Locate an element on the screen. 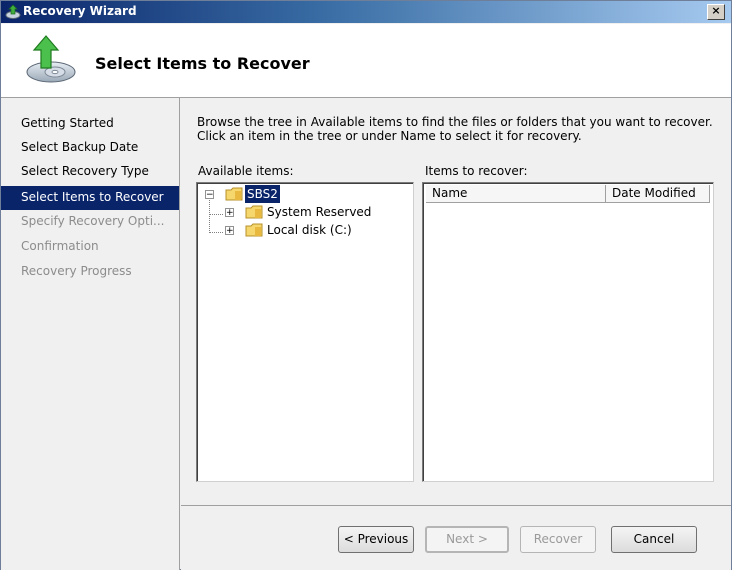 The image size is (732, 570). cancel-button: Cancel is located at coordinates (654, 539).